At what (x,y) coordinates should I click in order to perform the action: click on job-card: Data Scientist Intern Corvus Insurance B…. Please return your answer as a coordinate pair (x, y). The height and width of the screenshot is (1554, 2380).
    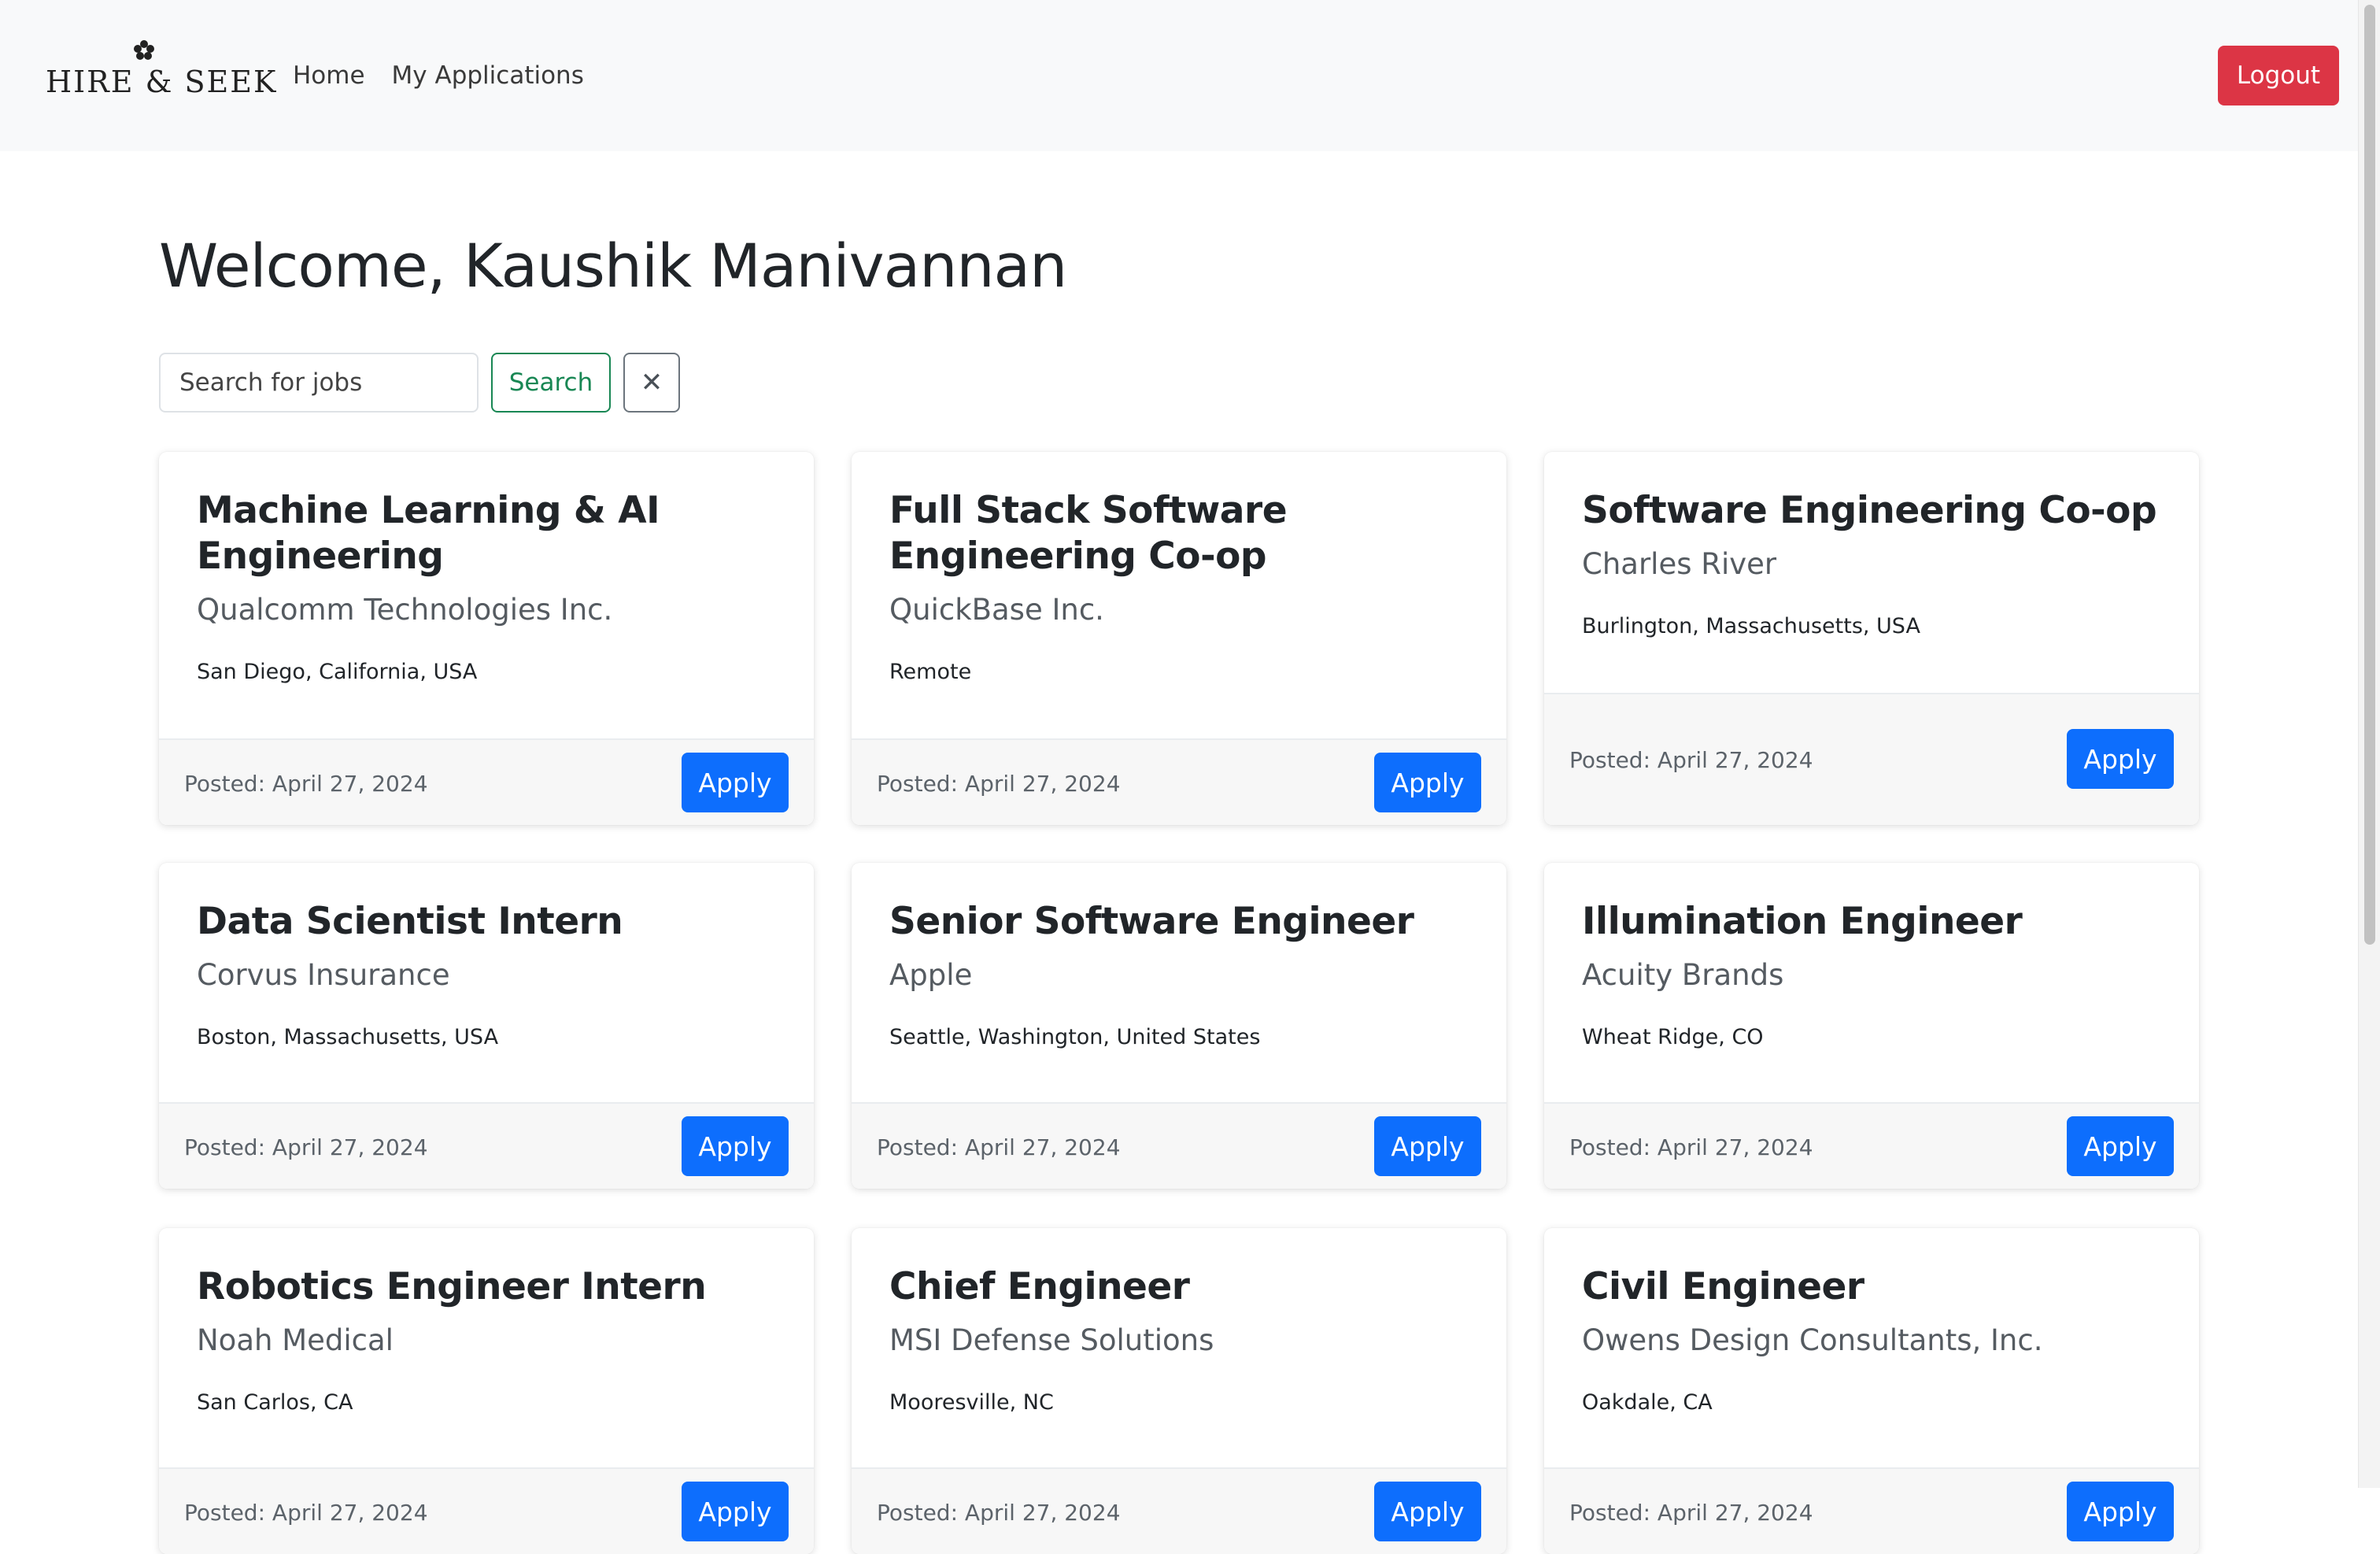
    Looking at the image, I should click on (486, 1026).